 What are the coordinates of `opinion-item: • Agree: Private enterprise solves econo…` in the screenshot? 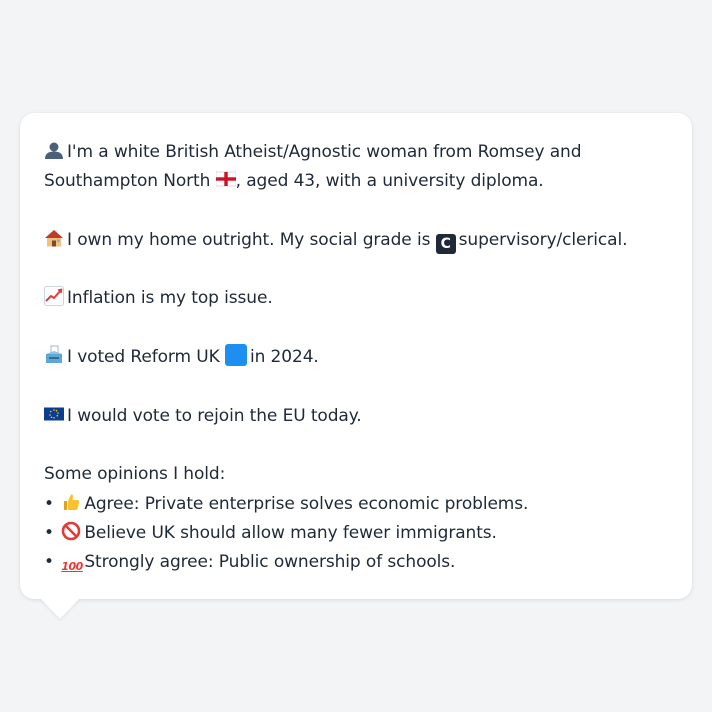 It's located at (356, 504).